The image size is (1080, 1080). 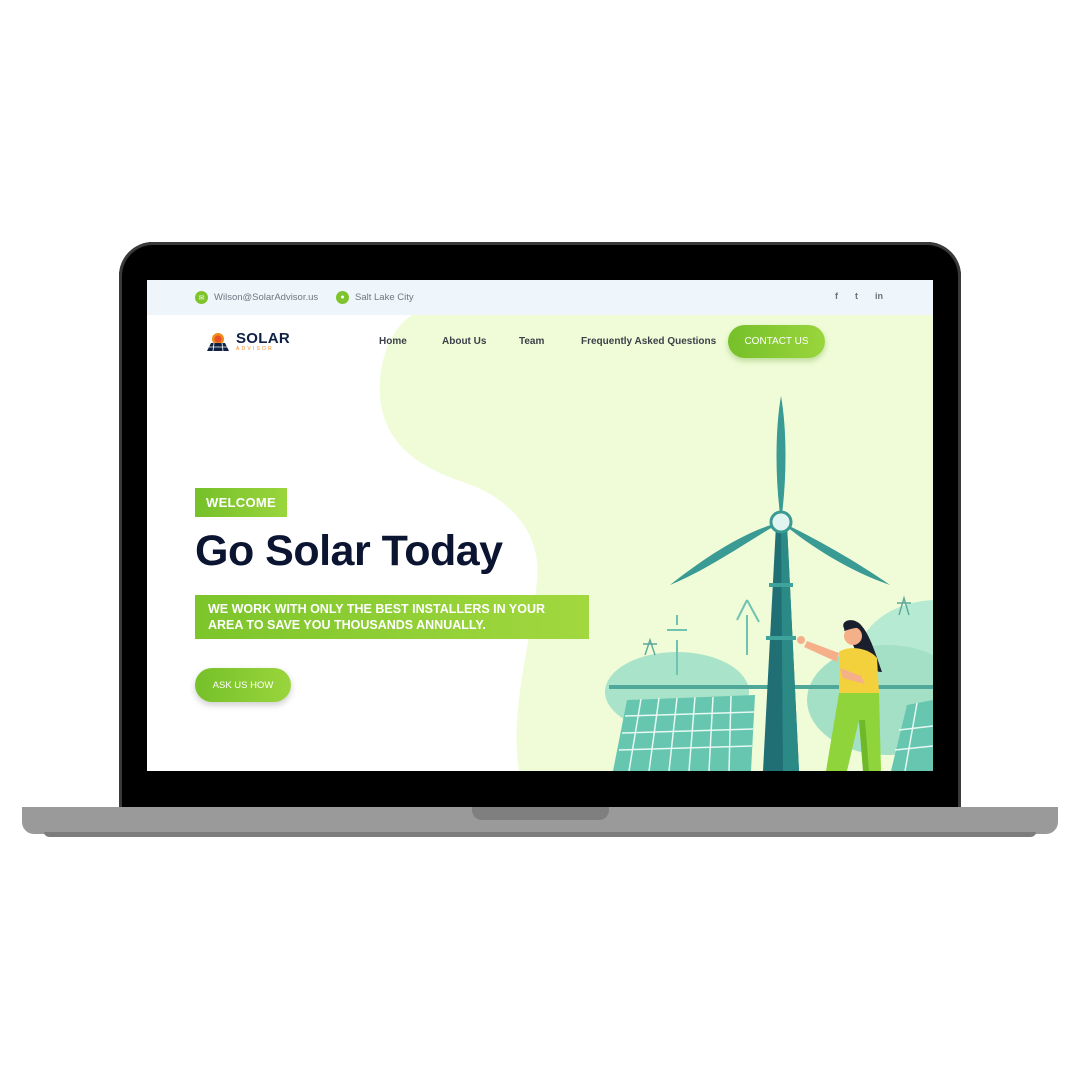 What do you see at coordinates (349, 551) in the screenshot?
I see `hero-title: Go Solar Today` at bounding box center [349, 551].